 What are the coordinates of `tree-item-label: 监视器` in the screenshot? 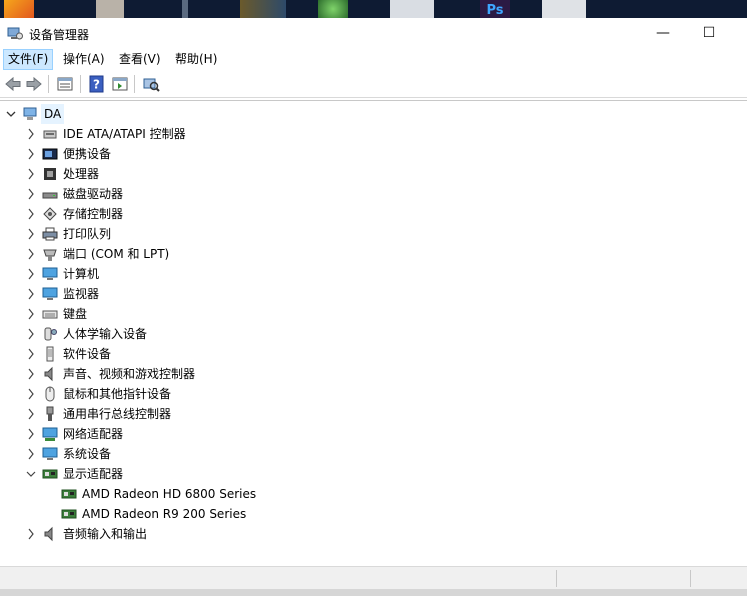 It's located at (81, 294).